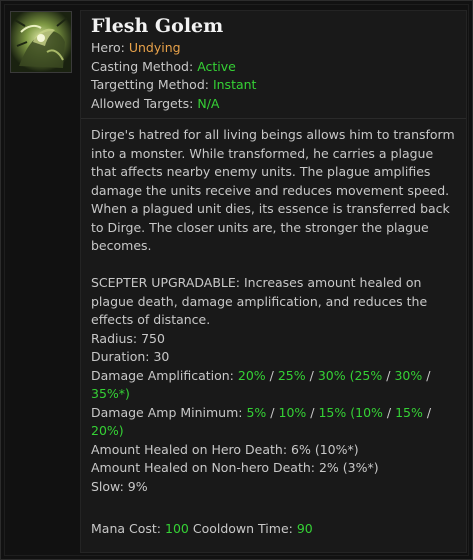  Describe the element at coordinates (154, 47) in the screenshot. I see `hero-value: Undying` at that location.